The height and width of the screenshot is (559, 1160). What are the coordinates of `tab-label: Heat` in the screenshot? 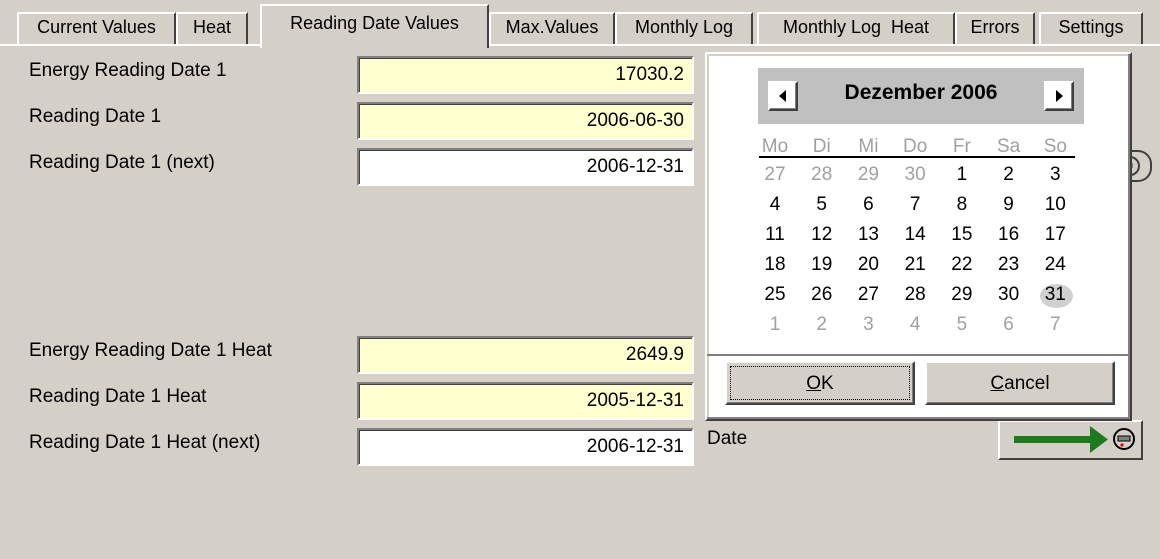 It's located at (212, 27).